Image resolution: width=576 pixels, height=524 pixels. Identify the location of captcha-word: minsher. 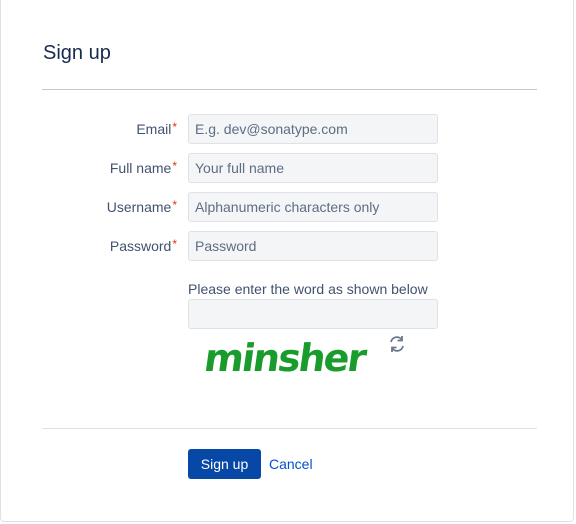
(285, 359).